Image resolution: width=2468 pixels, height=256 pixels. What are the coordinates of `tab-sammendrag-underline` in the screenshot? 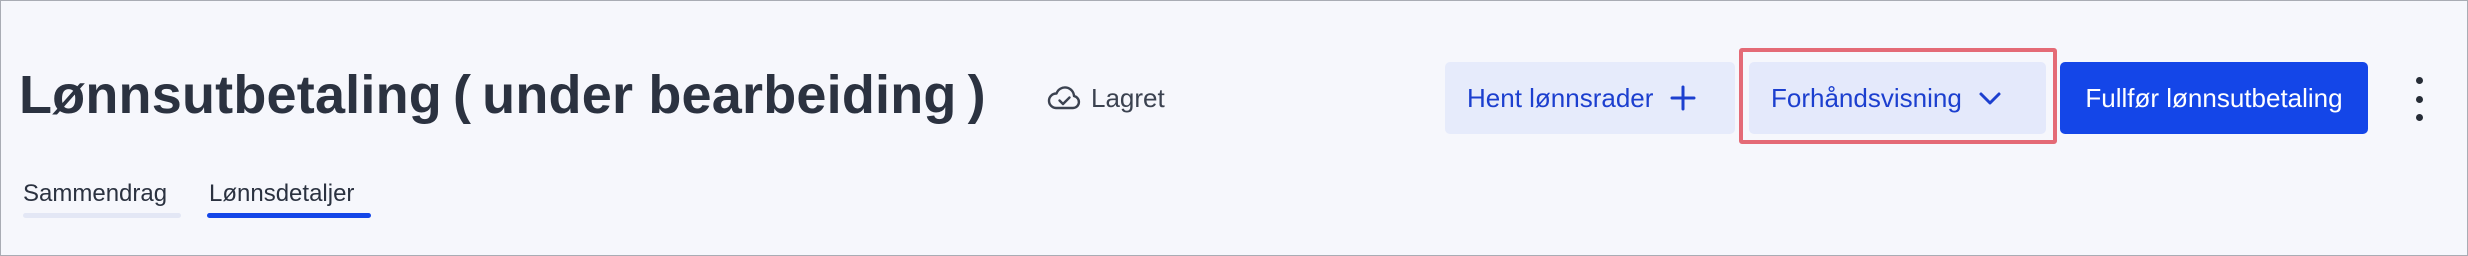 It's located at (102, 215).